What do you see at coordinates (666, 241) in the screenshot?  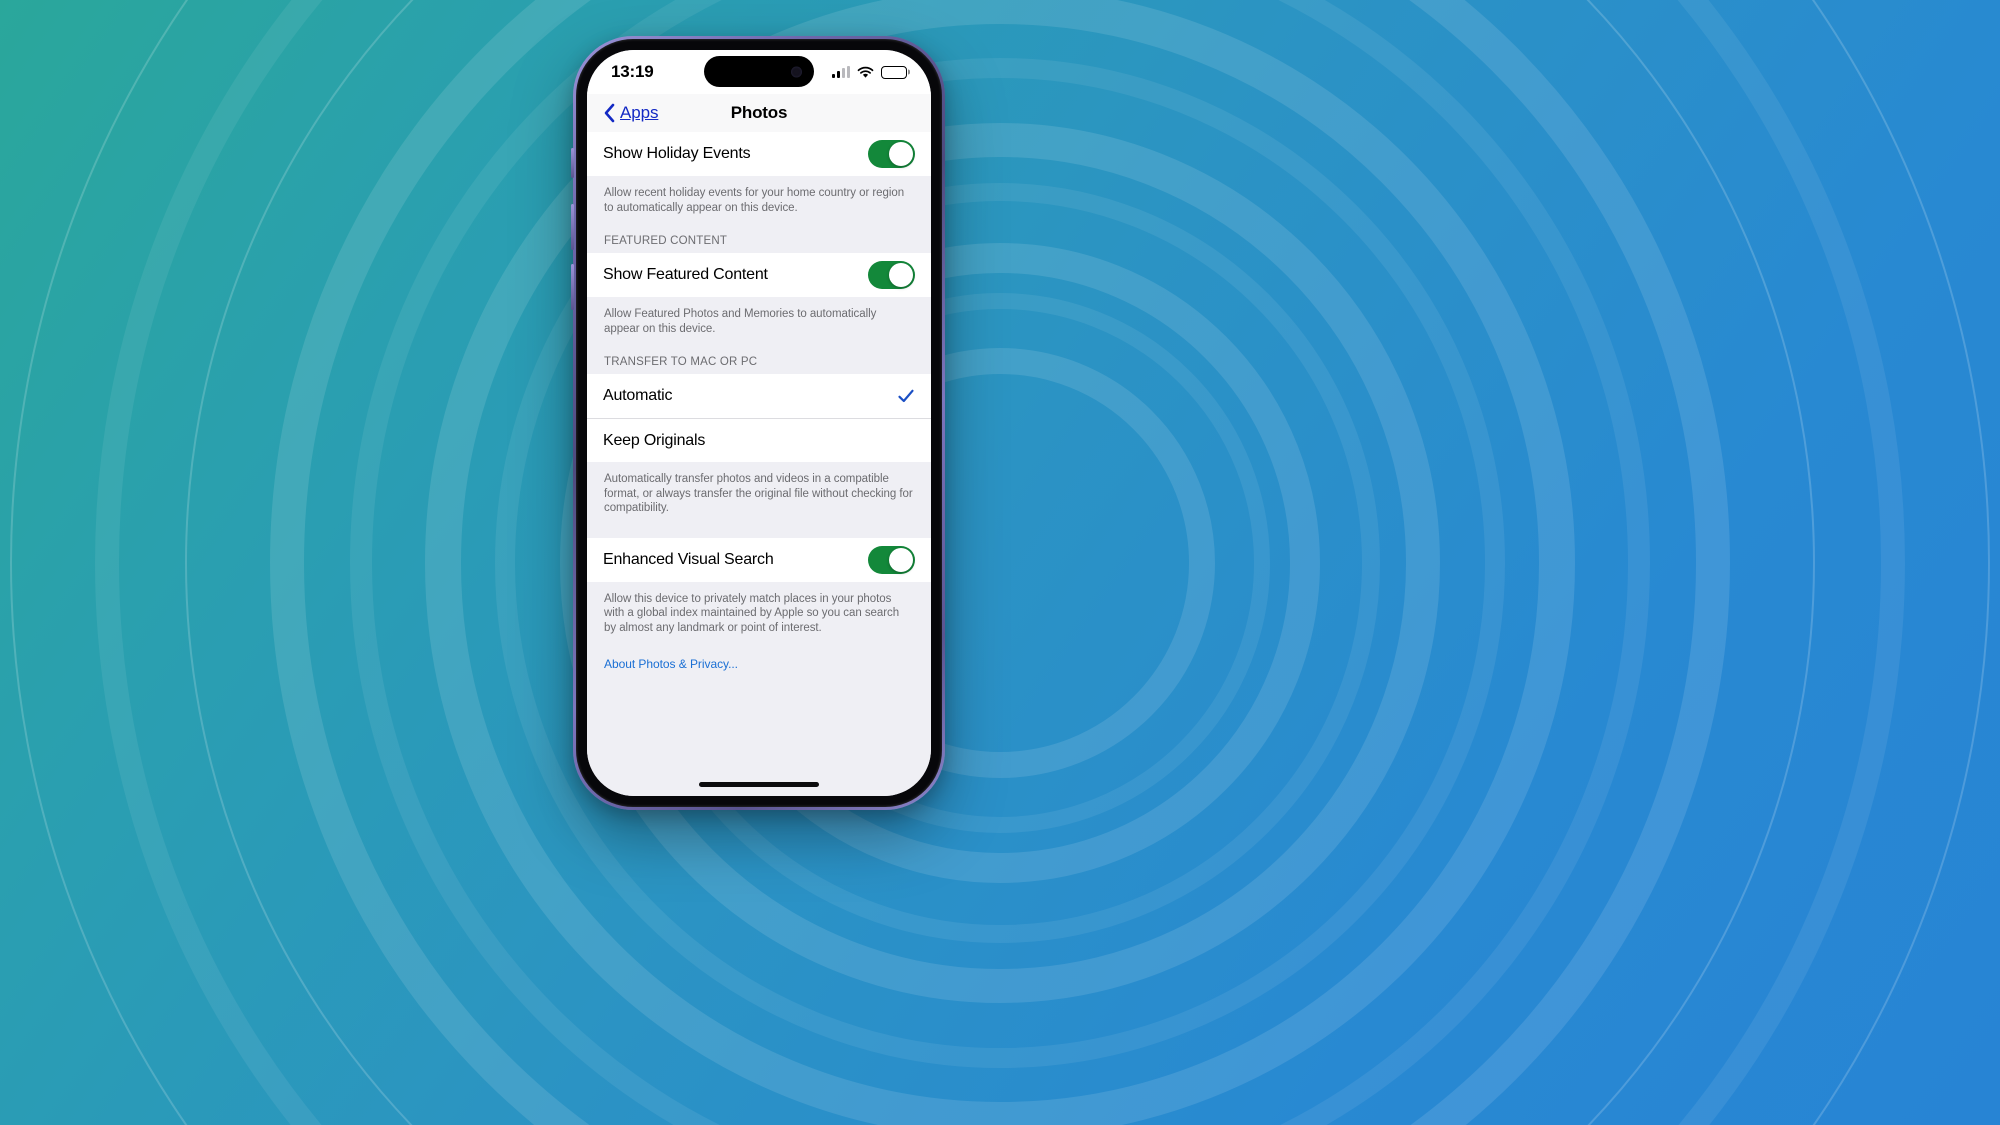 I see `section-header-featured-content: FEATURED CONTENT` at bounding box center [666, 241].